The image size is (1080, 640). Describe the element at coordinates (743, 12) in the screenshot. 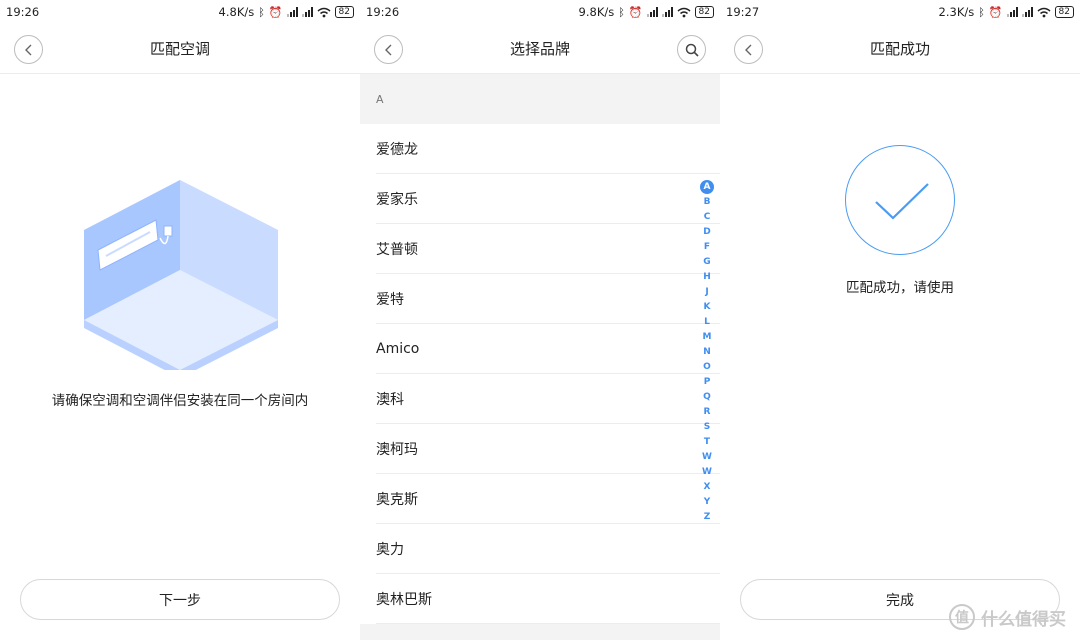

I see `status-time: 19:27` at that location.